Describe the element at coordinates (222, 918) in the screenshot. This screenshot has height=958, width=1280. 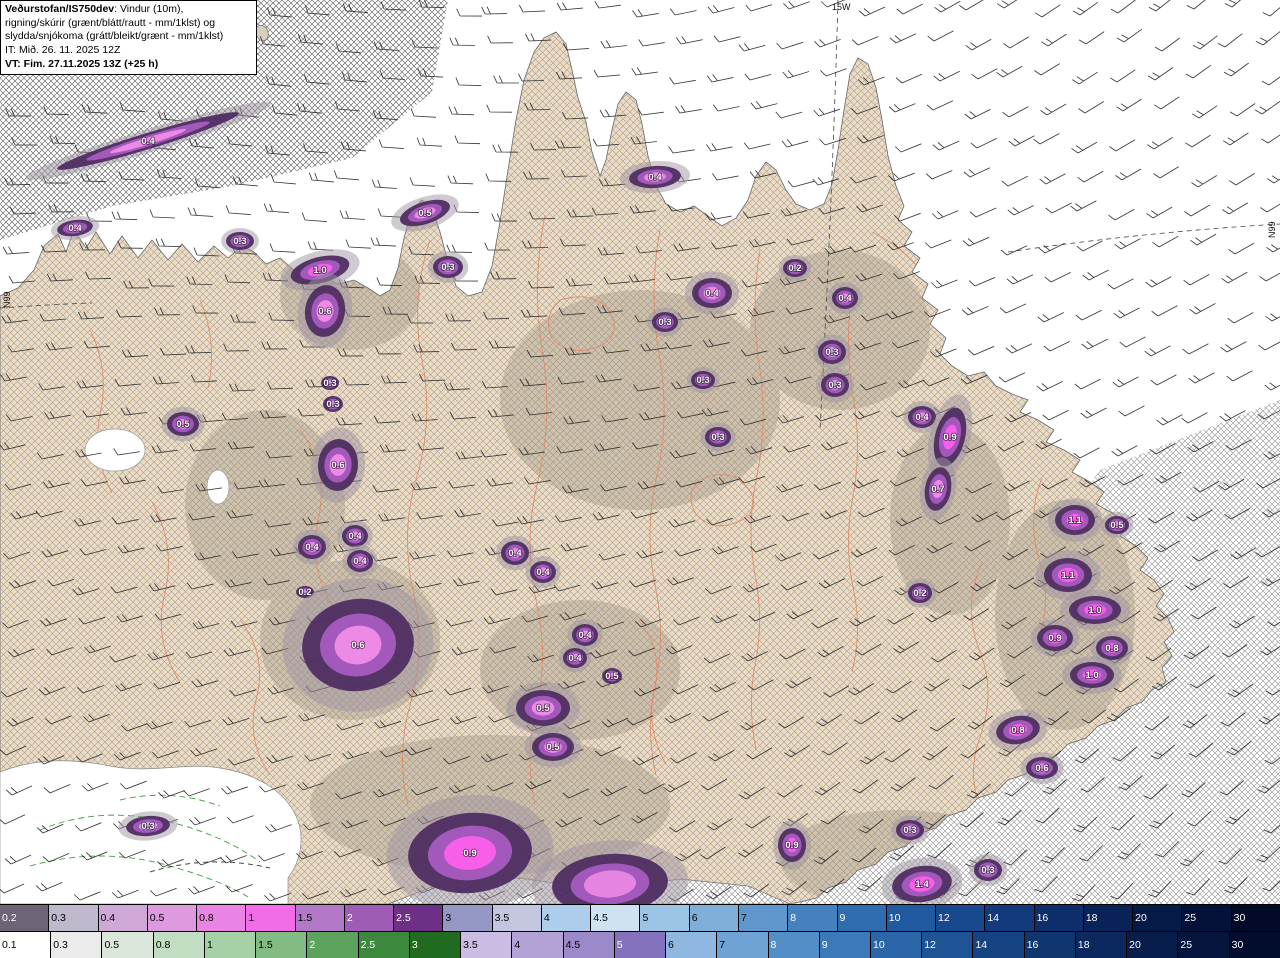
I see `colorbar-segment: 0.8` at that location.